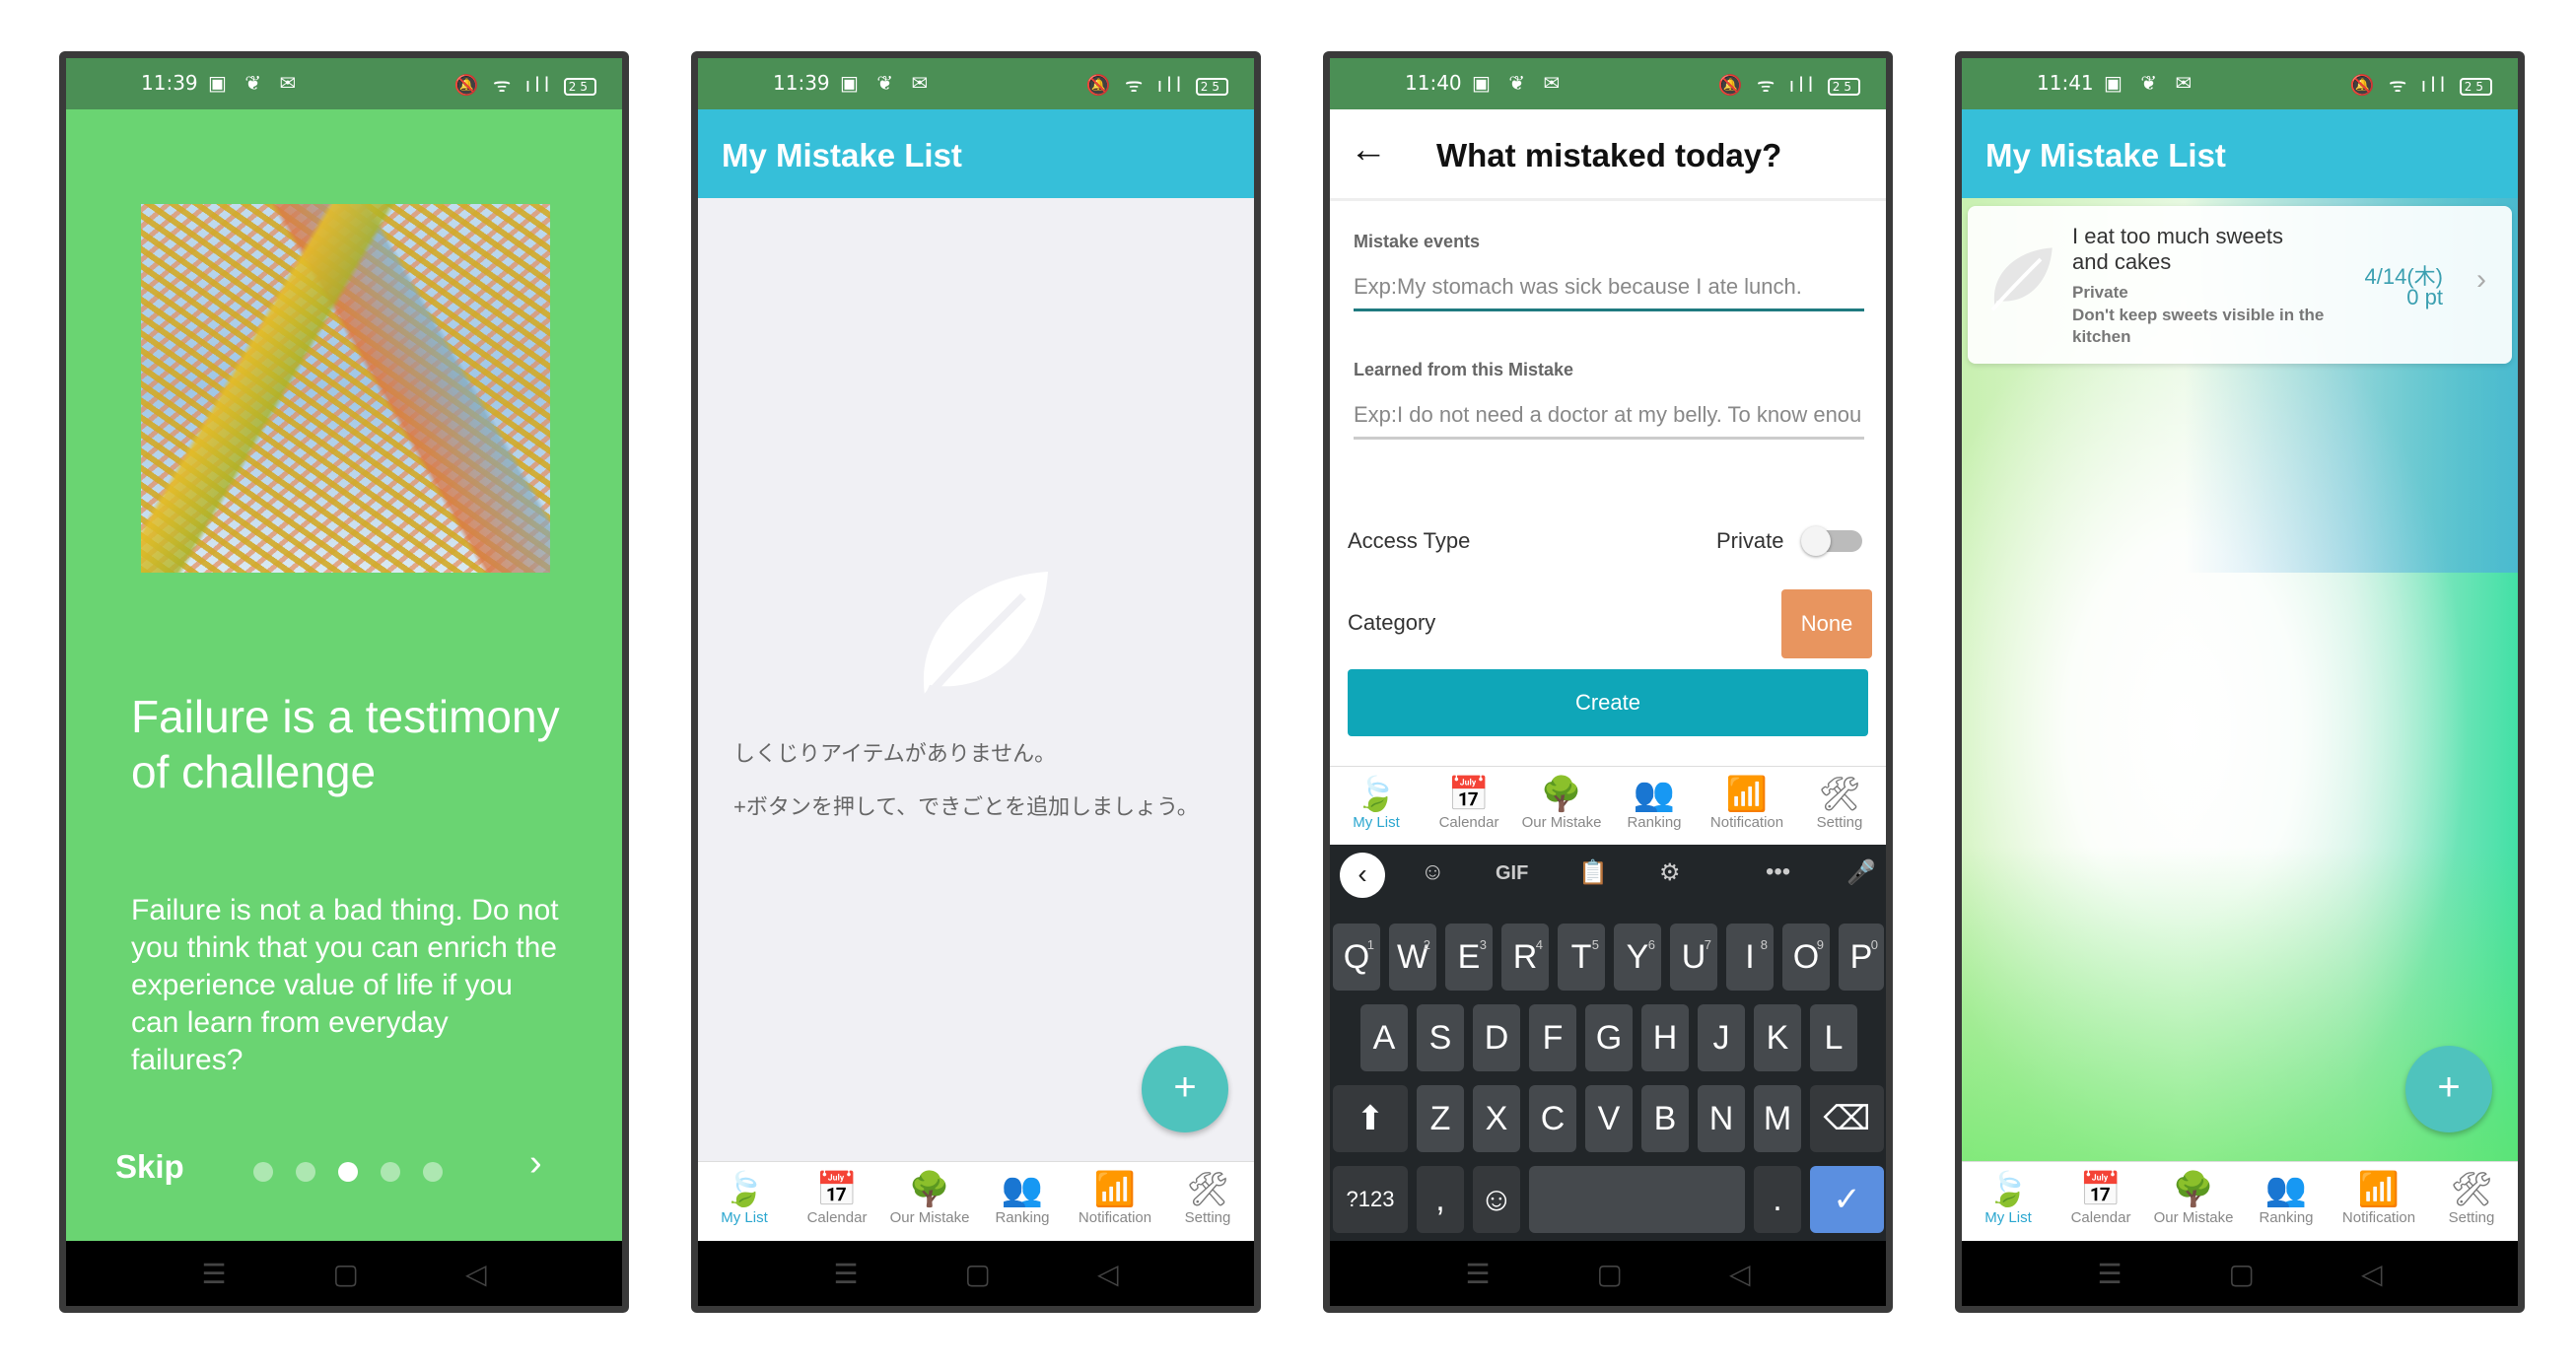  Describe the element at coordinates (1497, 1199) in the screenshot. I see `emoji-key: ☺` at that location.